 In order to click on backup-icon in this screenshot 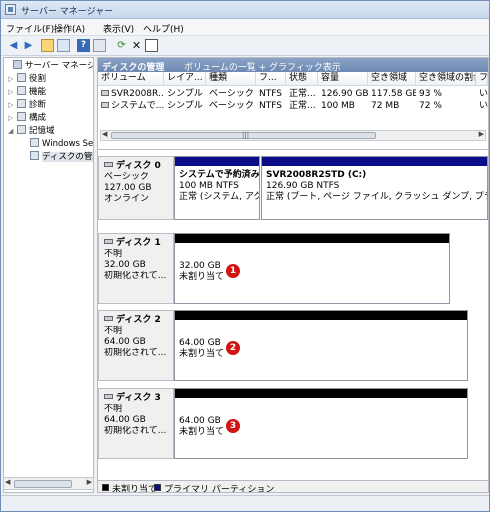, I will do `click(34, 142)`.